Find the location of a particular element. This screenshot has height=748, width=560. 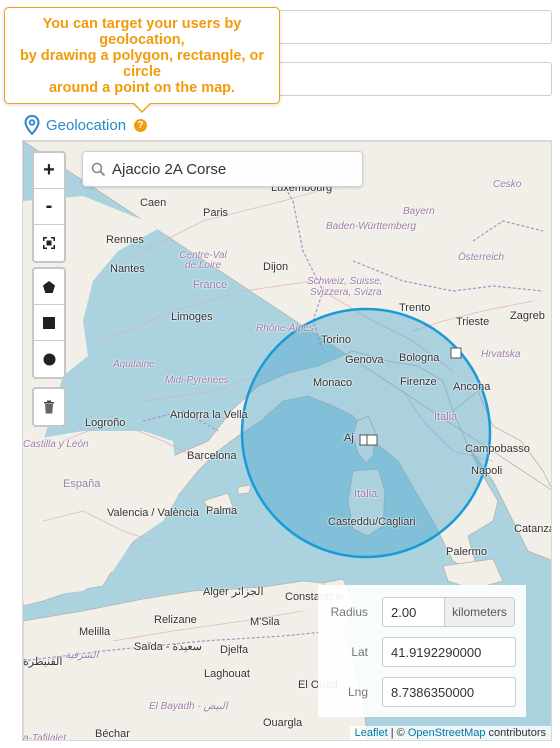

place-label: Napoli is located at coordinates (487, 471).